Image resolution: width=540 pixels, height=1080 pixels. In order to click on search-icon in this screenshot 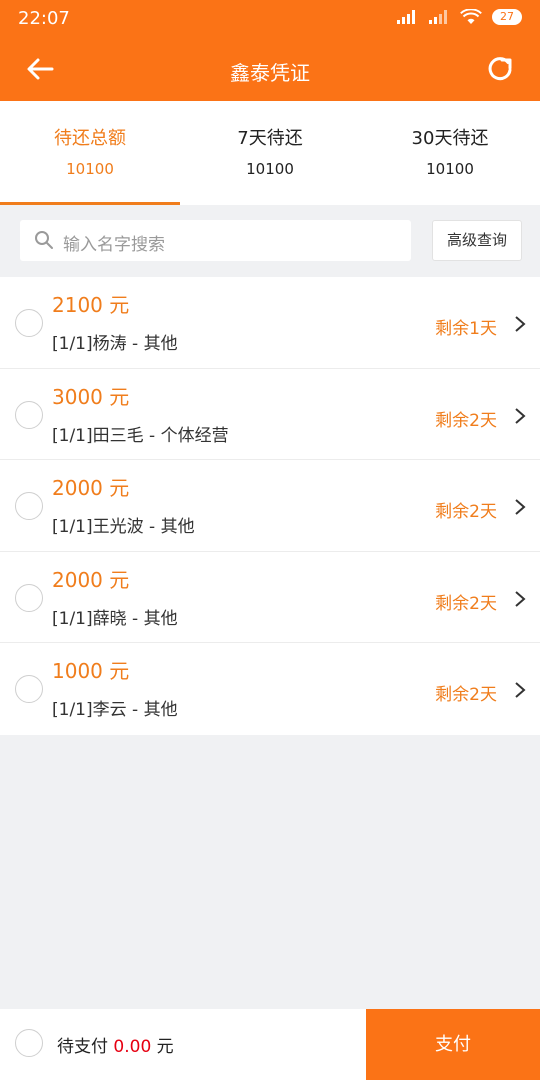, I will do `click(44, 240)`.